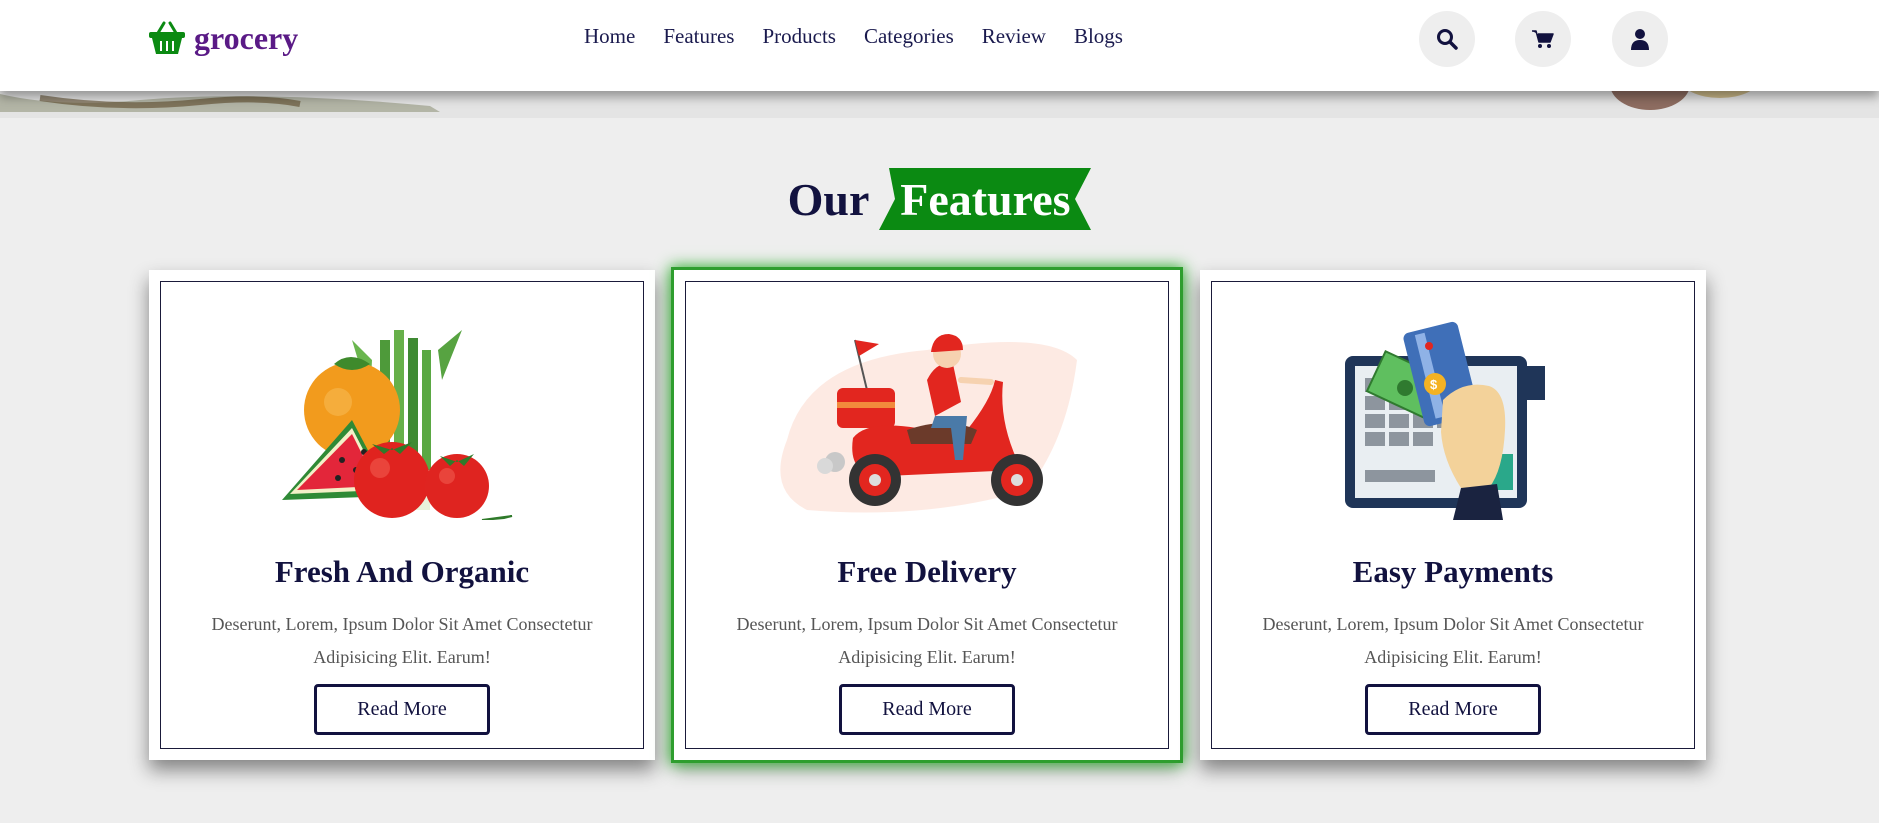 The image size is (1879, 823). I want to click on nav-blogs: Blogs, so click(1098, 39).